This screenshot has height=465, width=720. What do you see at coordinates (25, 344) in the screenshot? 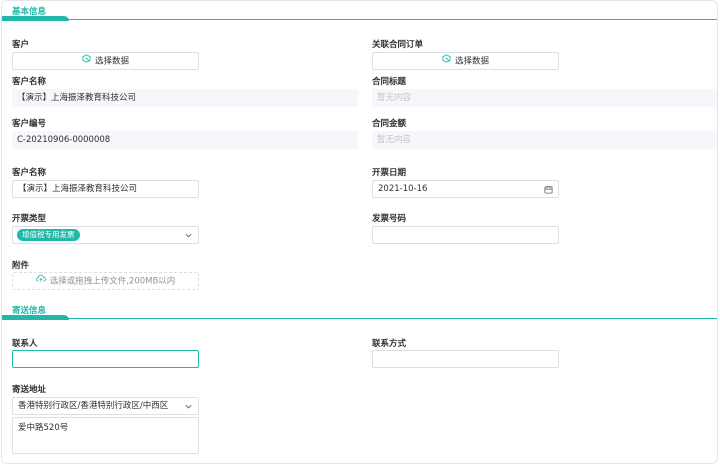
I see `contact-label: 联系人` at bounding box center [25, 344].